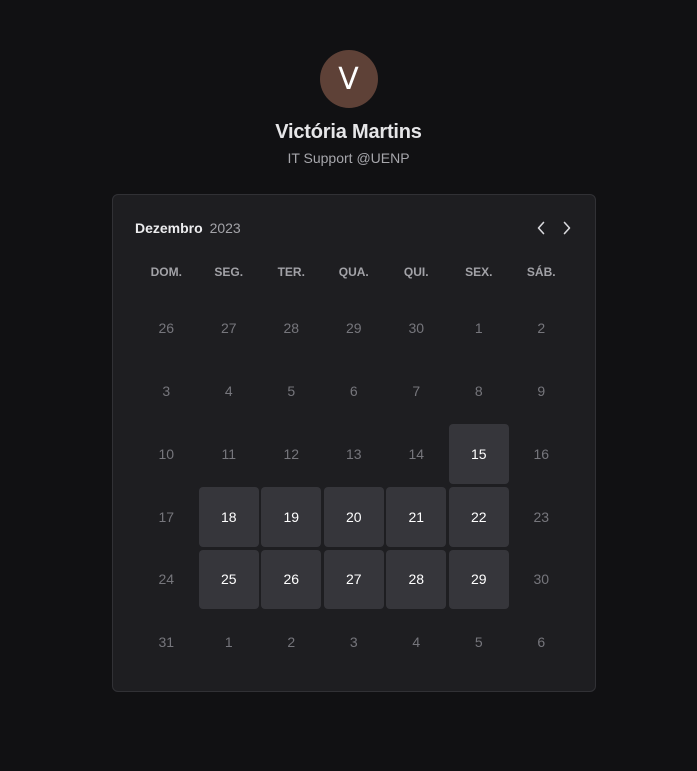 The height and width of the screenshot is (771, 697). I want to click on calendar-day: 17, so click(166, 516).